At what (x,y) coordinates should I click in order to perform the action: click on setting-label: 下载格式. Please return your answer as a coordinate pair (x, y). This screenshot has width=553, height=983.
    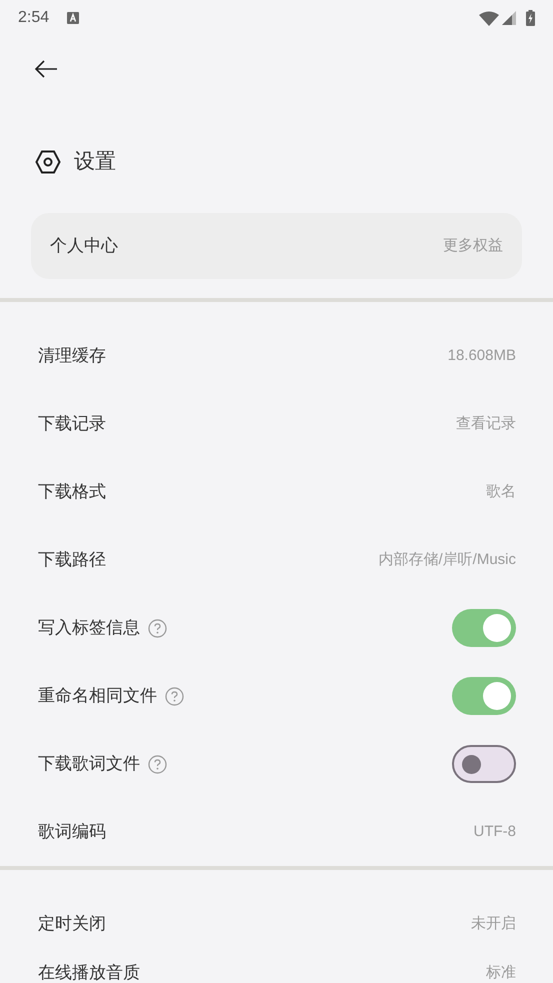
    Looking at the image, I should click on (72, 492).